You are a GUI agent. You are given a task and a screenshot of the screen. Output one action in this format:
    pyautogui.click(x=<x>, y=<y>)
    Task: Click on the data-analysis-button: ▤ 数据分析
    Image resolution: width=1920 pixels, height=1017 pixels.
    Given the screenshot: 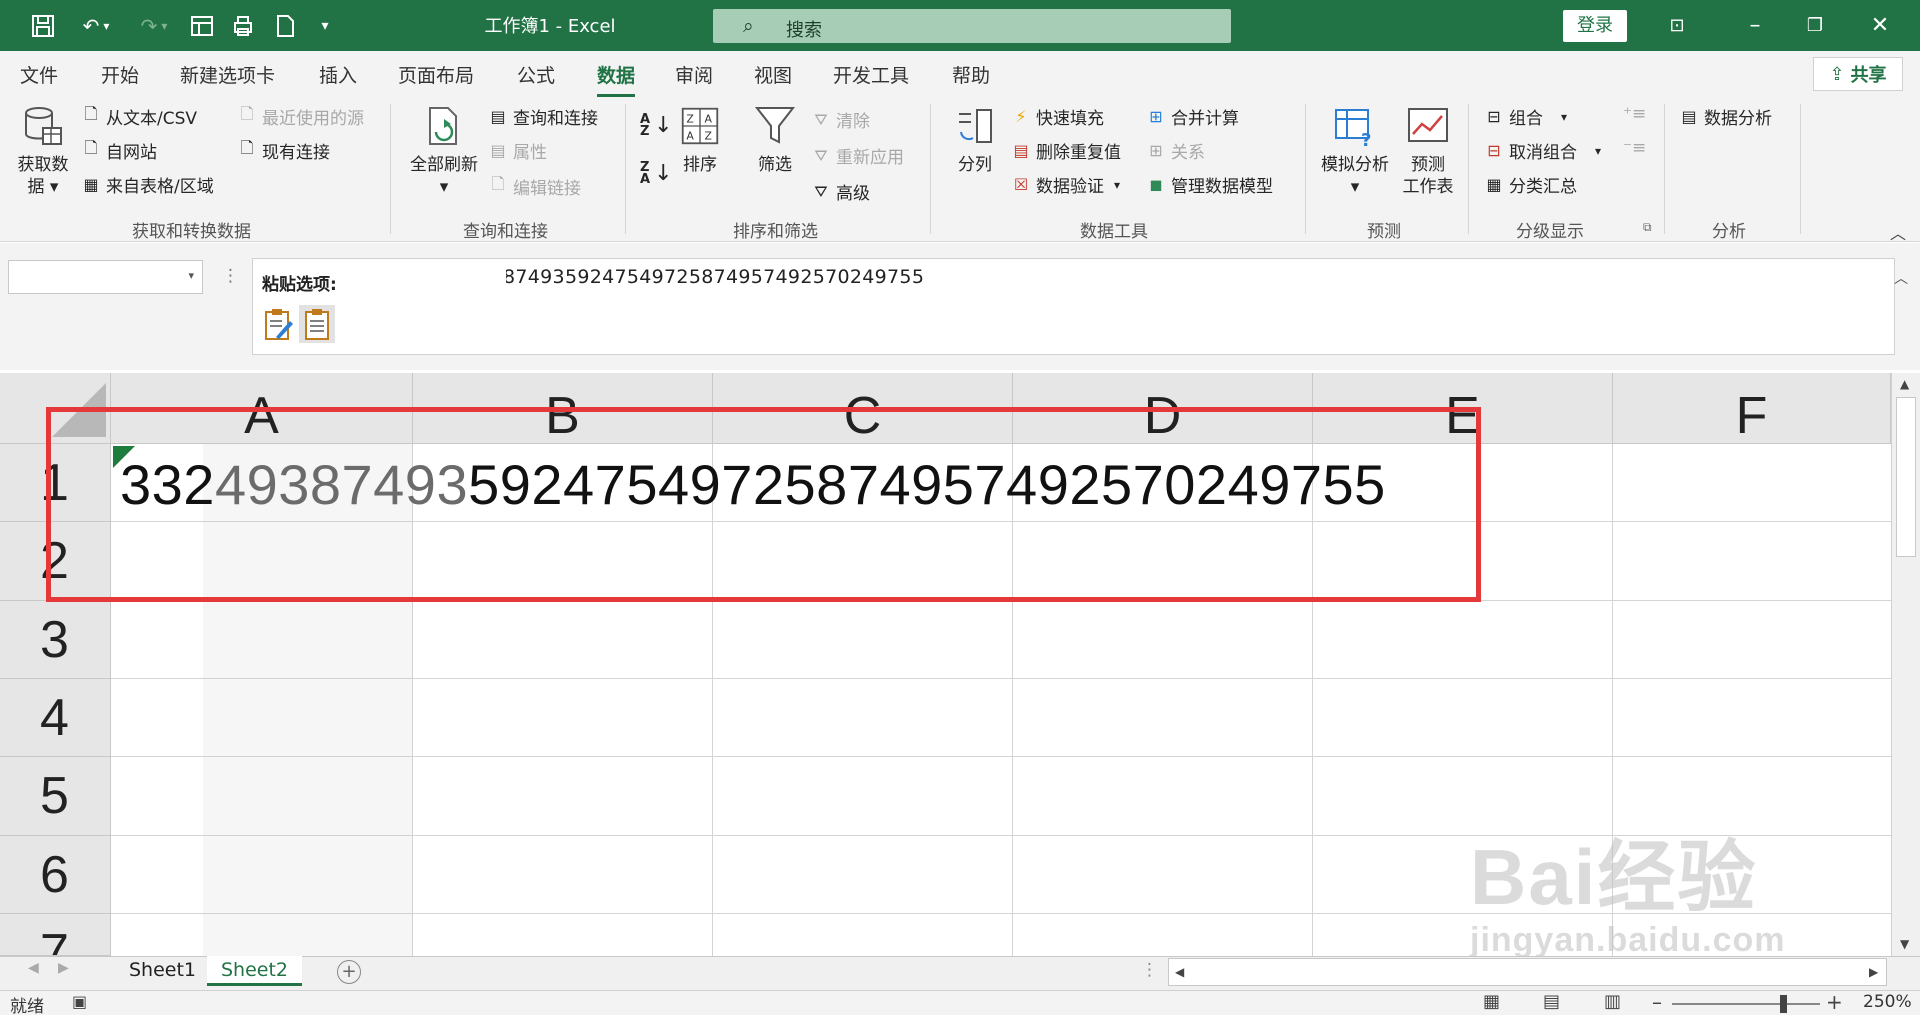 What is the action you would take?
    pyautogui.click(x=1725, y=116)
    